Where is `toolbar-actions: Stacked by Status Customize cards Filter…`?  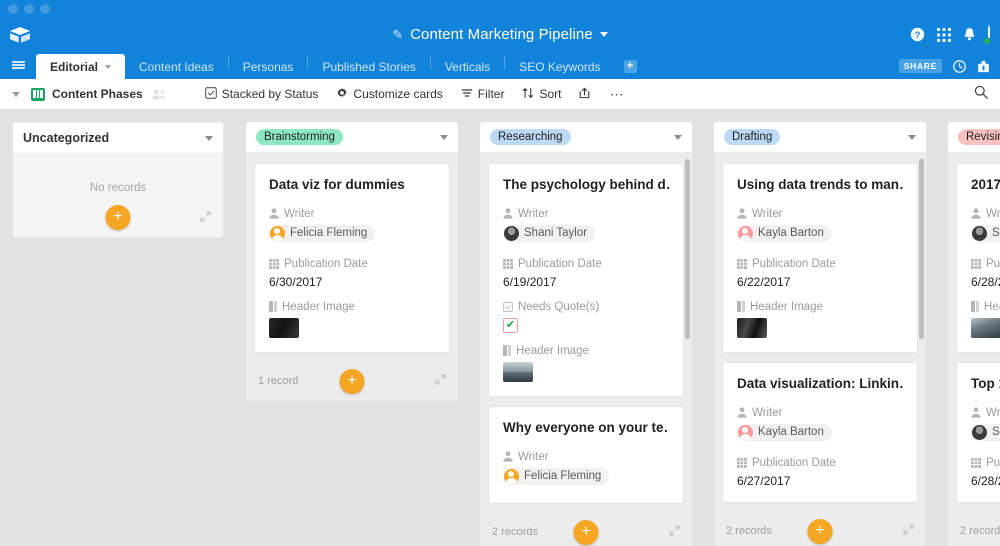
toolbar-actions: Stacked by Status Customize cards Filter… is located at coordinates (415, 94).